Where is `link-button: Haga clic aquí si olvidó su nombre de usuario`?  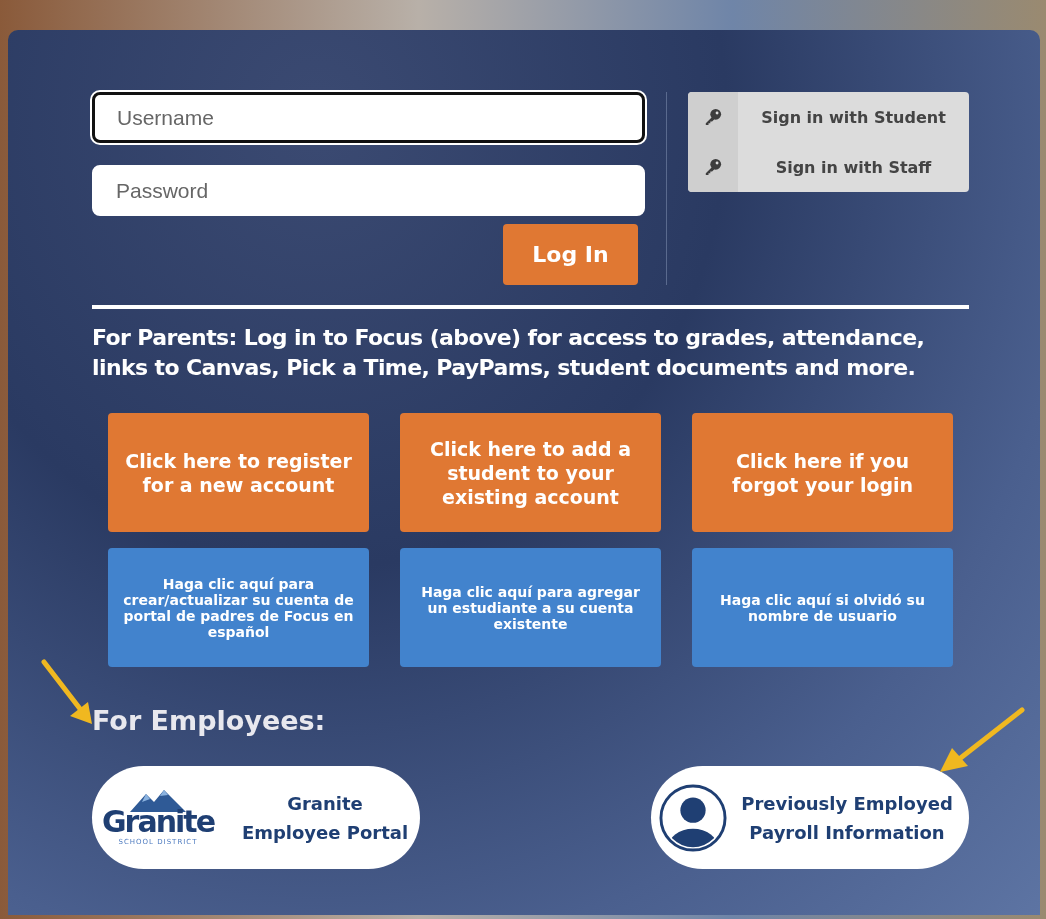 link-button: Haga clic aquí si olvidó su nombre de usuario is located at coordinates (822, 607).